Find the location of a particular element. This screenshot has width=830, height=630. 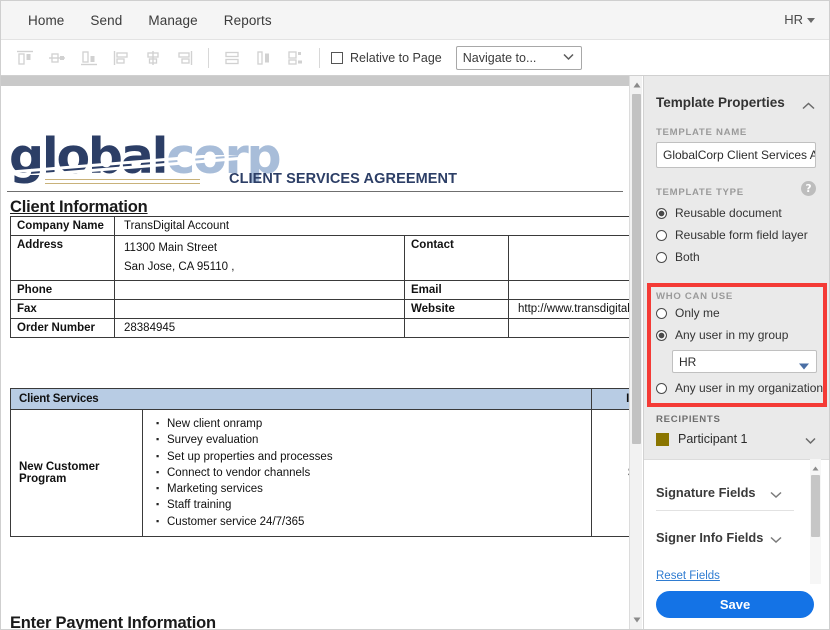

accordion-signer-info-fields: Signer Info Fields is located at coordinates (731, 537).